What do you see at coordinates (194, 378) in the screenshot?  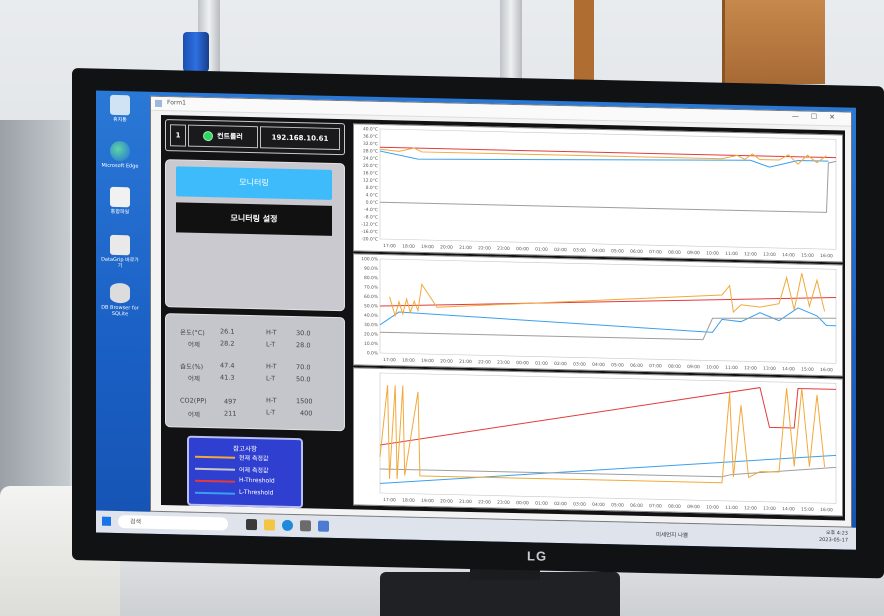 I see `hum-yesterday-label: 어제` at bounding box center [194, 378].